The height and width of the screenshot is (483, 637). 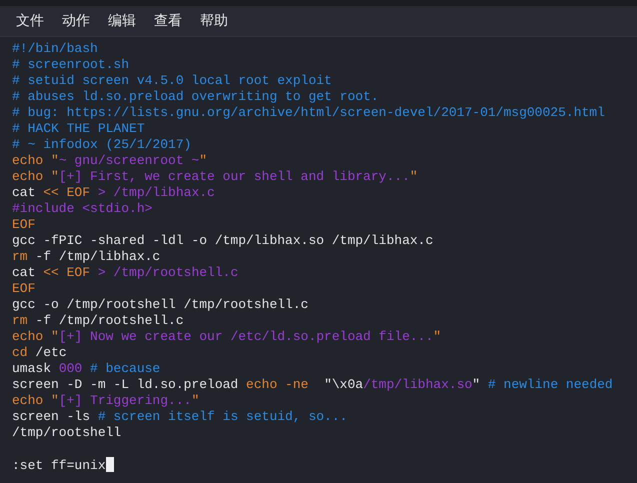 What do you see at coordinates (223, 241) in the screenshot?
I see `code-line: gcc -fPIC -shared -ldl -o /tmp/libhax.so /tmp/libhax.c` at bounding box center [223, 241].